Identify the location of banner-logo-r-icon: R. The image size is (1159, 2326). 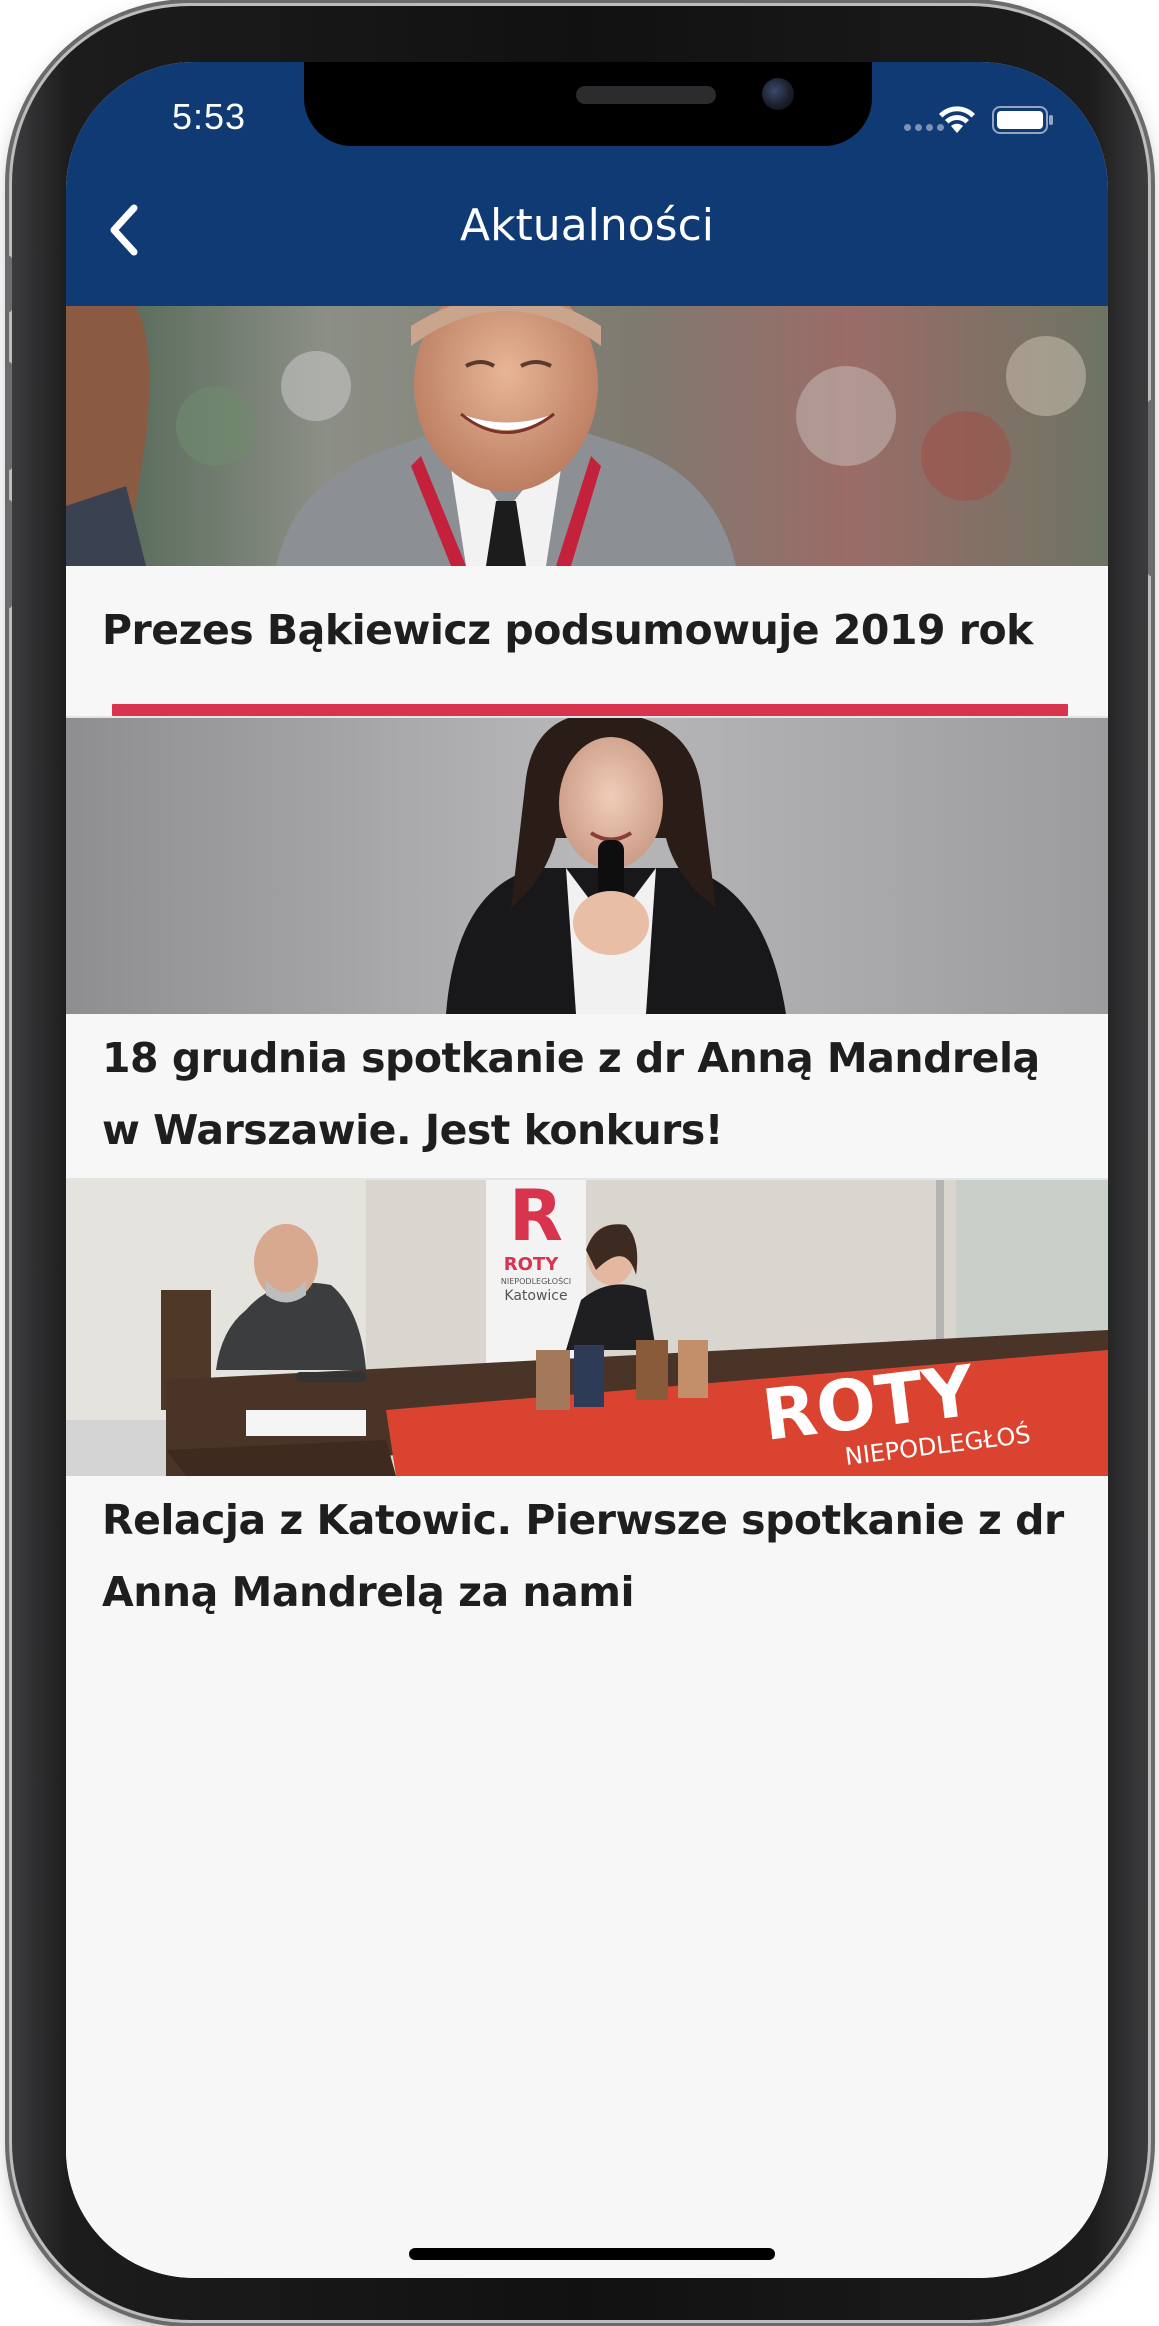
(536, 1218).